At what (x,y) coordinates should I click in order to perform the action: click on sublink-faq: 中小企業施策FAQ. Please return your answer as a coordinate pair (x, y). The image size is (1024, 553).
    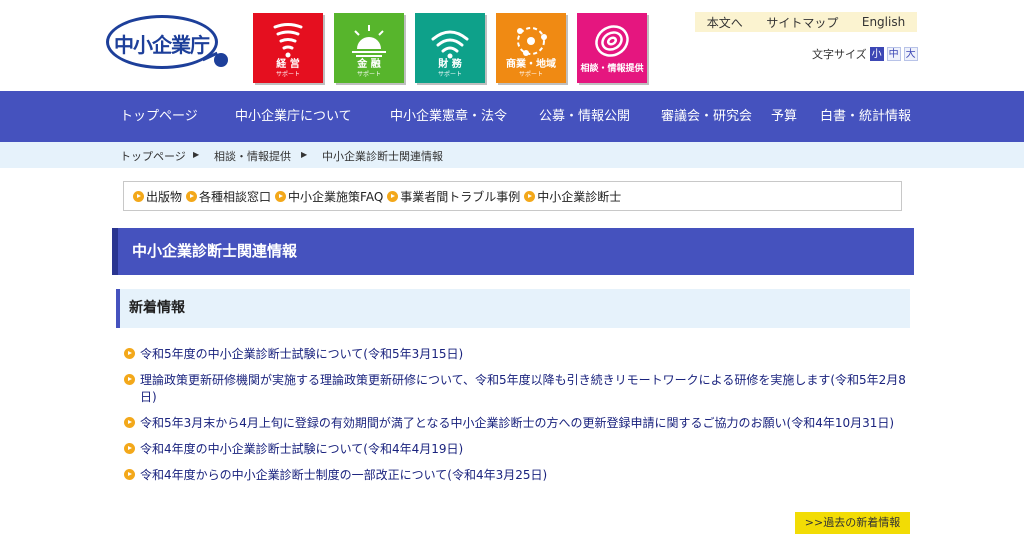
    Looking at the image, I should click on (329, 196).